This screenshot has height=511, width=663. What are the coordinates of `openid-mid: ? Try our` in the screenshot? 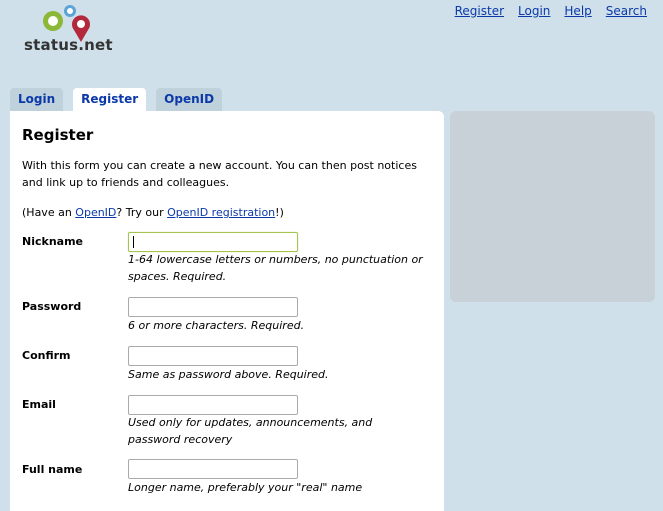 It's located at (142, 212).